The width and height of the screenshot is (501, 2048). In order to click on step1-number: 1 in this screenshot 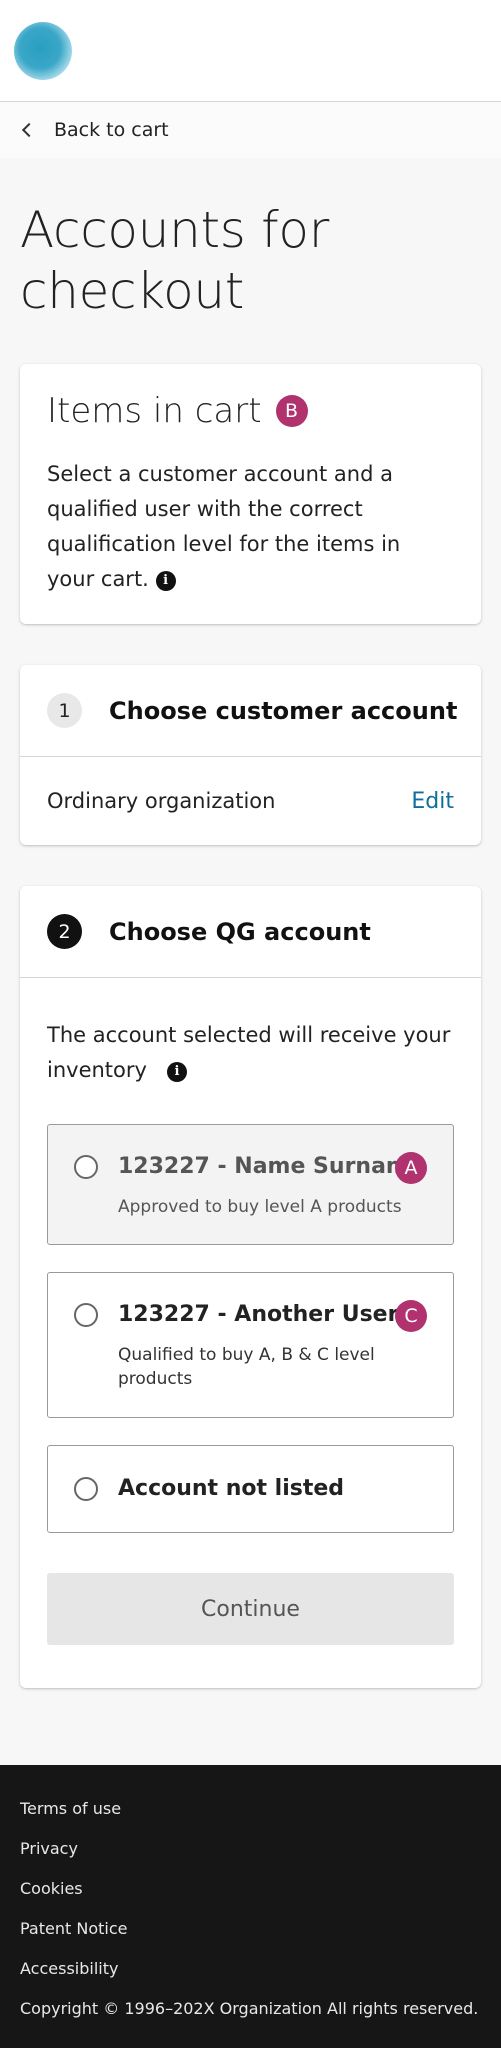, I will do `click(64, 710)`.